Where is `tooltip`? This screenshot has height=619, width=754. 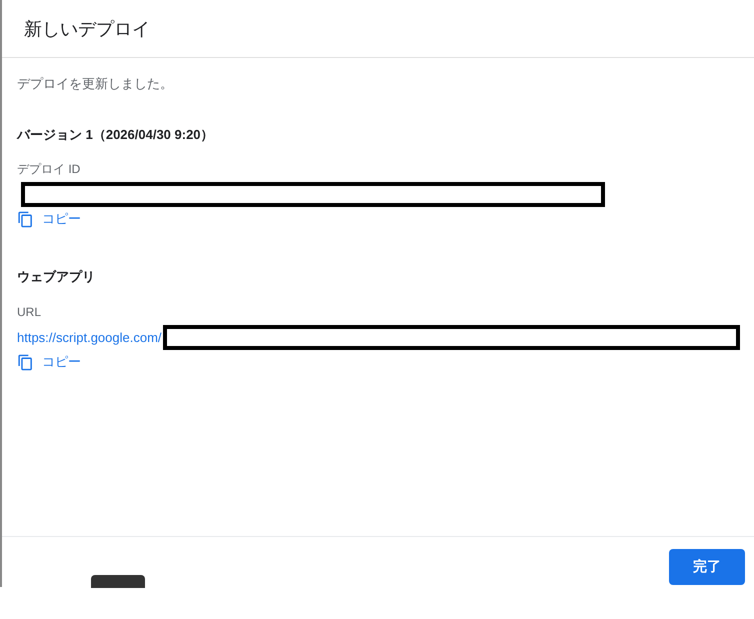 tooltip is located at coordinates (118, 581).